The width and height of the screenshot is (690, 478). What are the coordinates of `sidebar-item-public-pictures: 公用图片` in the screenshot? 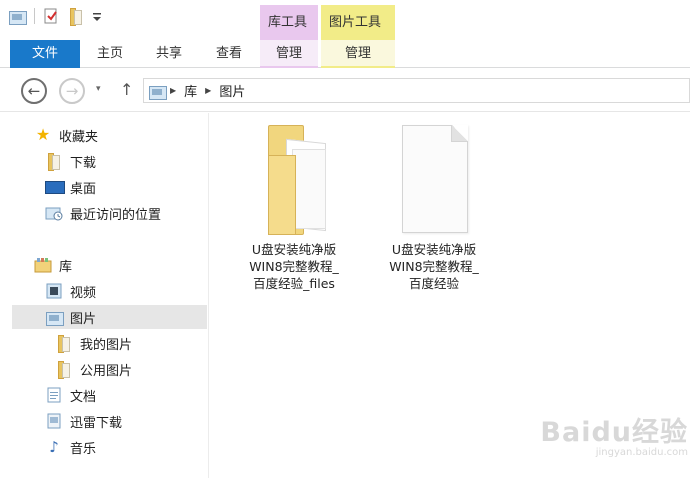 It's located at (93, 369).